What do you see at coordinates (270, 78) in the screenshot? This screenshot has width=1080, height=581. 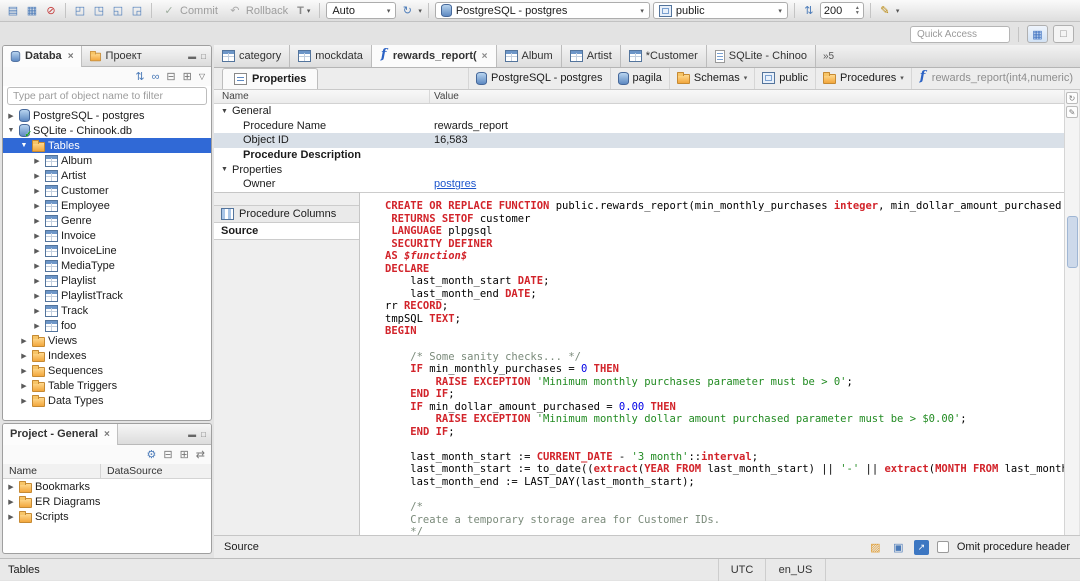 I see `tab-properties: Properties` at bounding box center [270, 78].